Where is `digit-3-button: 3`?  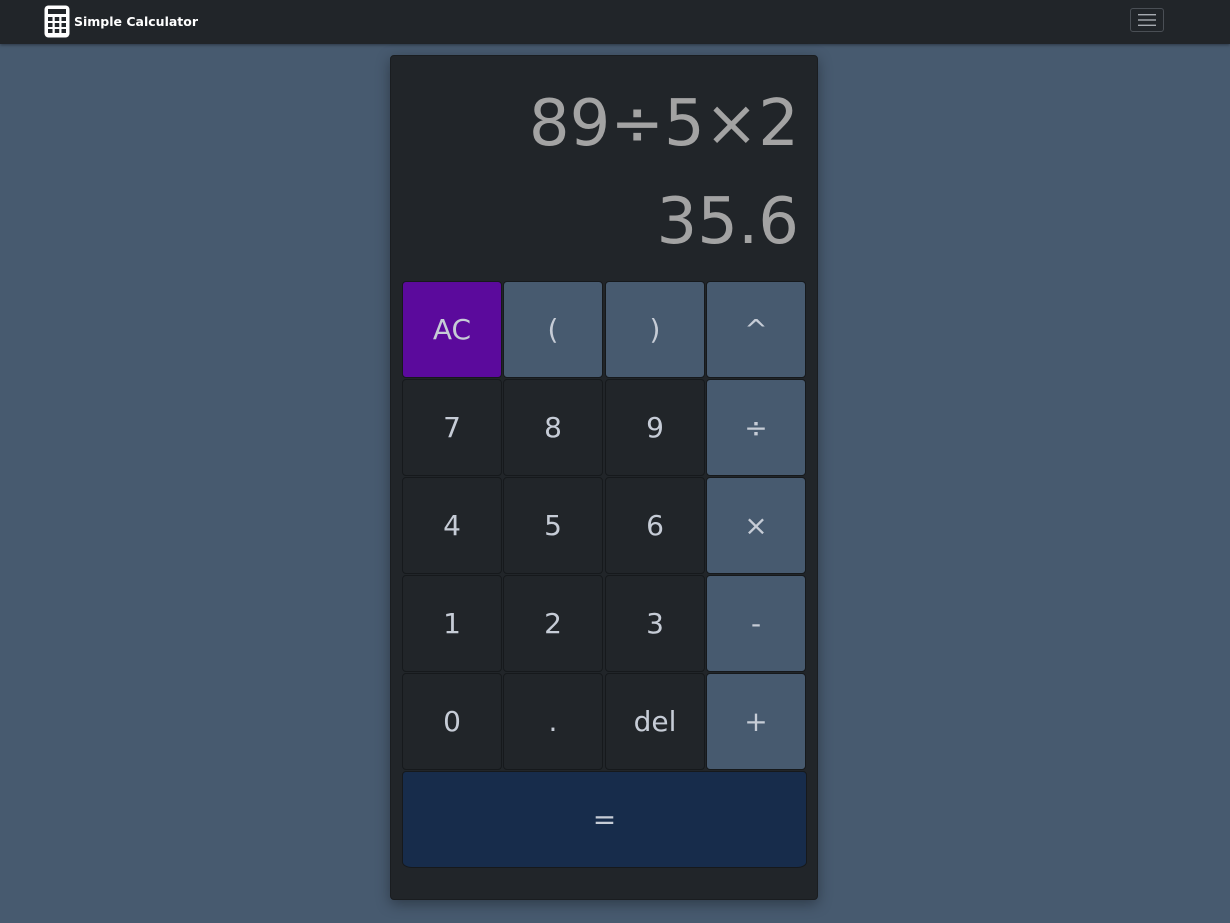
digit-3-button: 3 is located at coordinates (655, 623).